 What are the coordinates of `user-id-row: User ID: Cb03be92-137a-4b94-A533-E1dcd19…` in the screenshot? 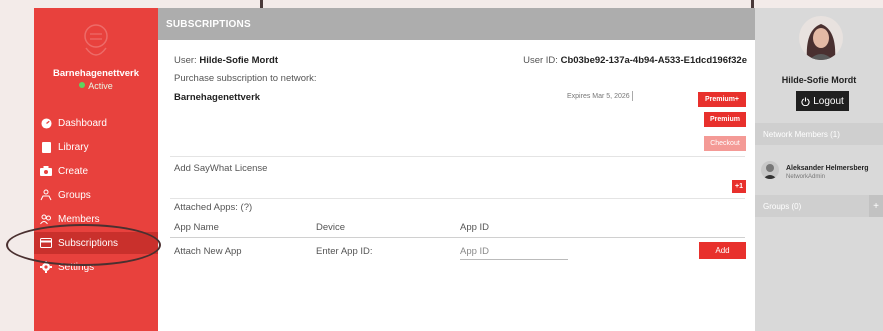 It's located at (635, 60).